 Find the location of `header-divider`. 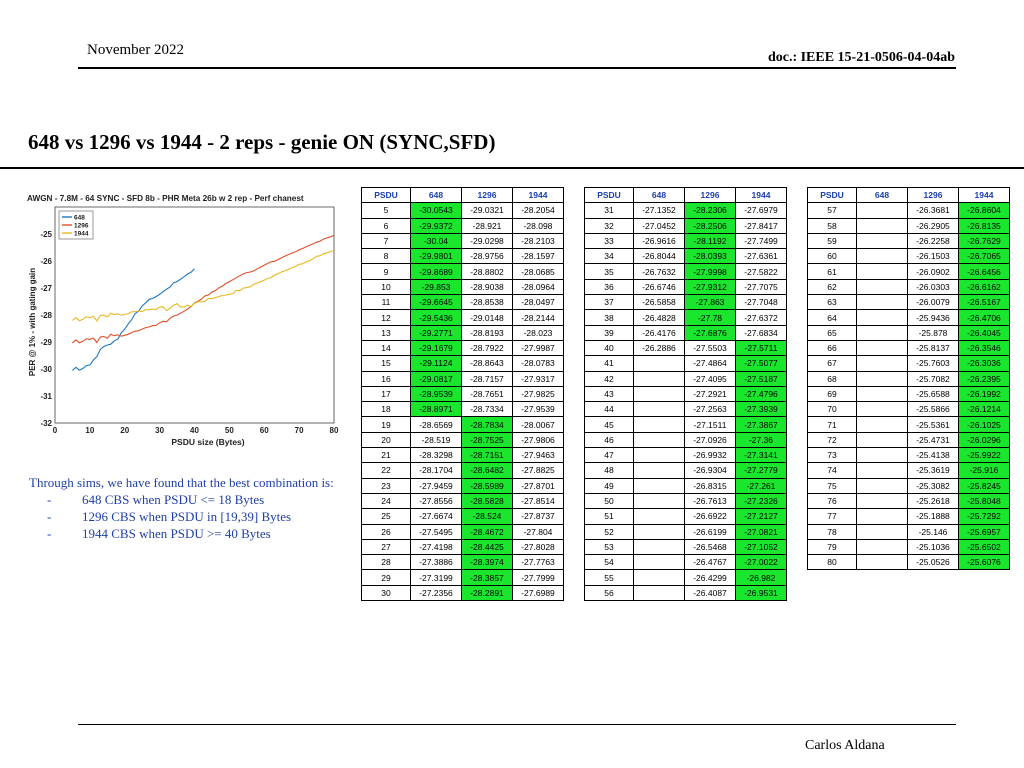

header-divider is located at coordinates (517, 68).